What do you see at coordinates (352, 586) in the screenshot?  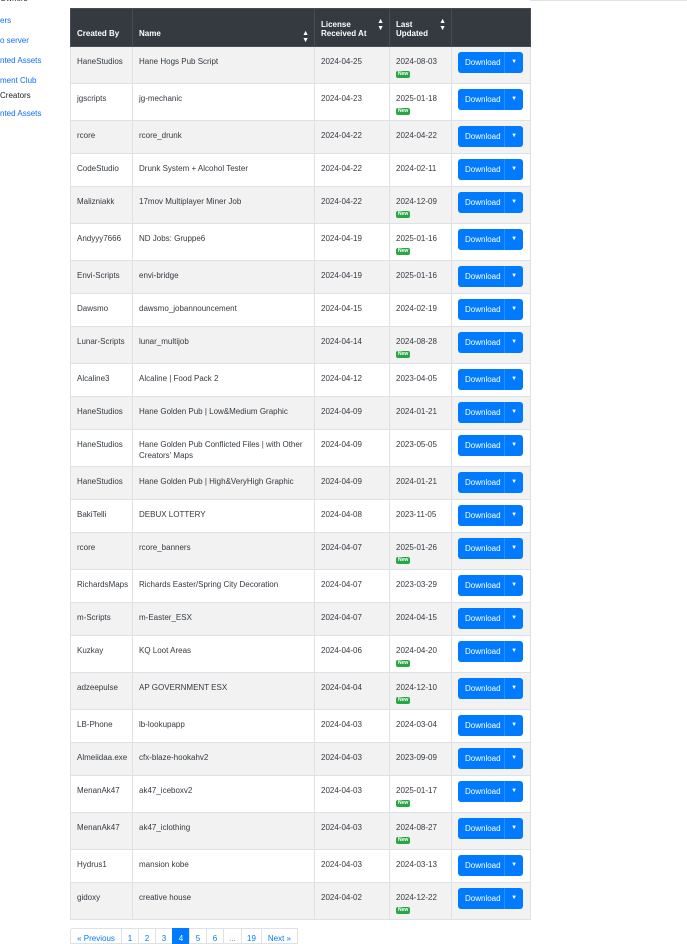 I see `cell-received: 2024-04-07` at bounding box center [352, 586].